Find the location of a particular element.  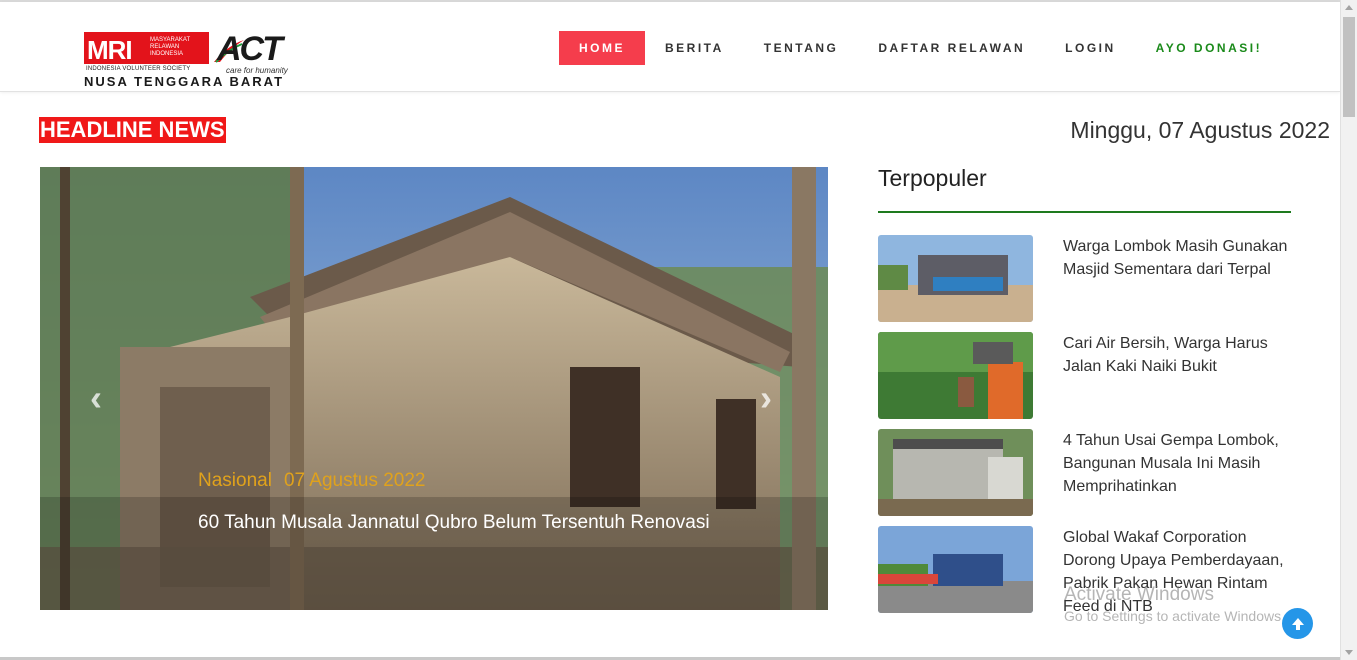

arrow-up-icon is located at coordinates (1297, 623).